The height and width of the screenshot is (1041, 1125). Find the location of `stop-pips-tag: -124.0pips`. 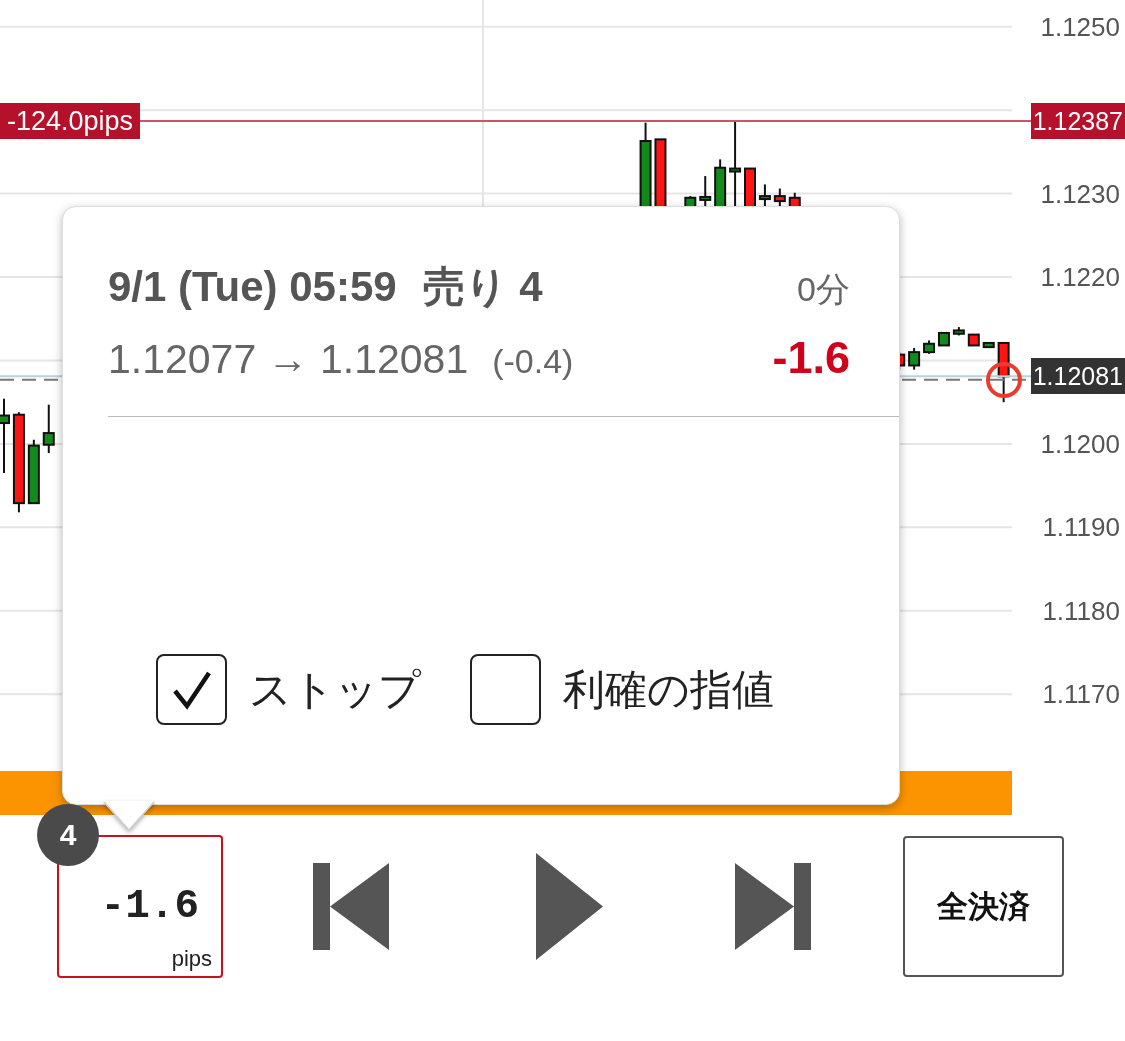

stop-pips-tag: -124.0pips is located at coordinates (70, 121).